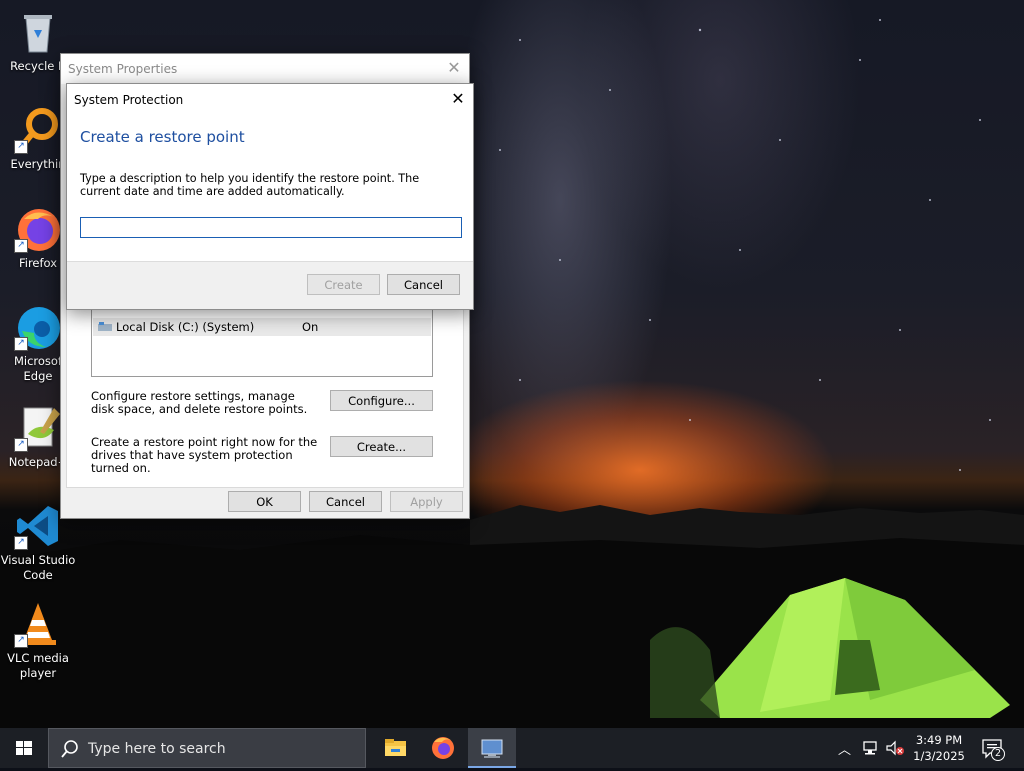 The image size is (1024, 771). I want to click on everything-search-icon: ↗, so click(38, 130).